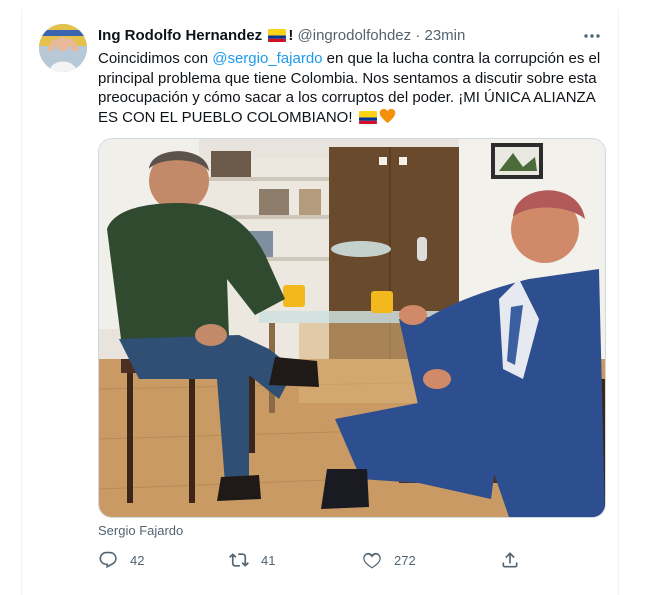 The width and height of the screenshot is (646, 595). Describe the element at coordinates (291, 35) in the screenshot. I see `display-name-suffix: !` at that location.